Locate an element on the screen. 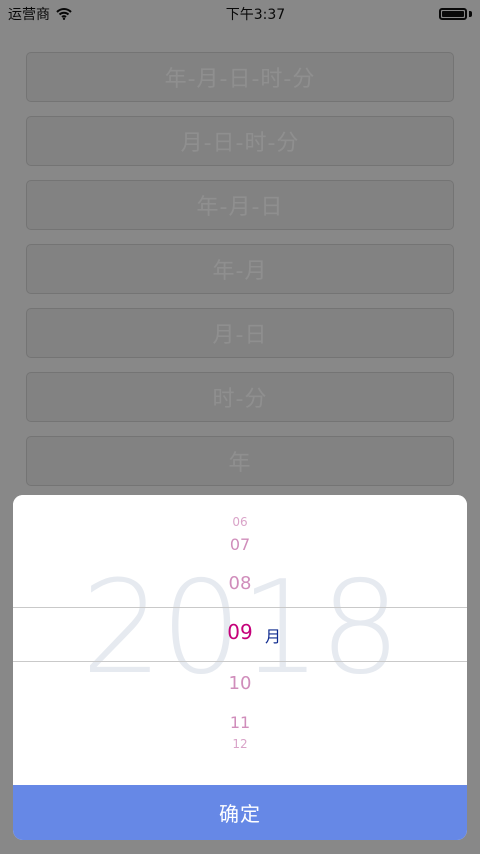 The image size is (480, 854). wheel-item: 11 is located at coordinates (240, 722).